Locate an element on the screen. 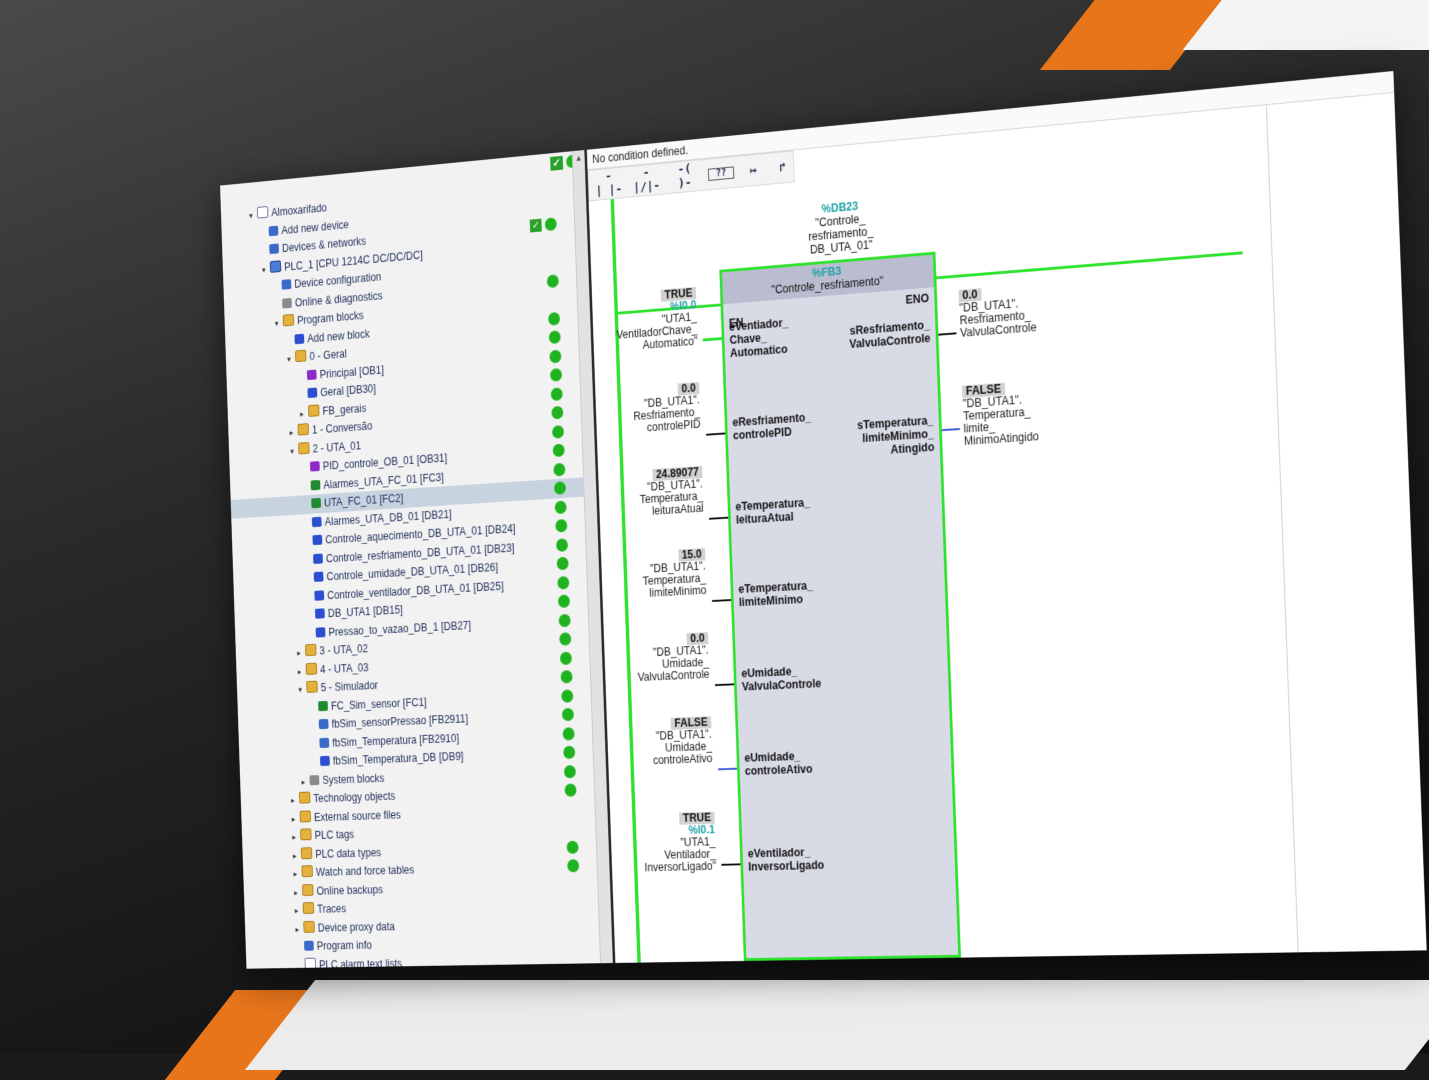 The width and height of the screenshot is (1429, 1080). function-block-title: %FB3 "Controle_resfriamento" is located at coordinates (828, 280).